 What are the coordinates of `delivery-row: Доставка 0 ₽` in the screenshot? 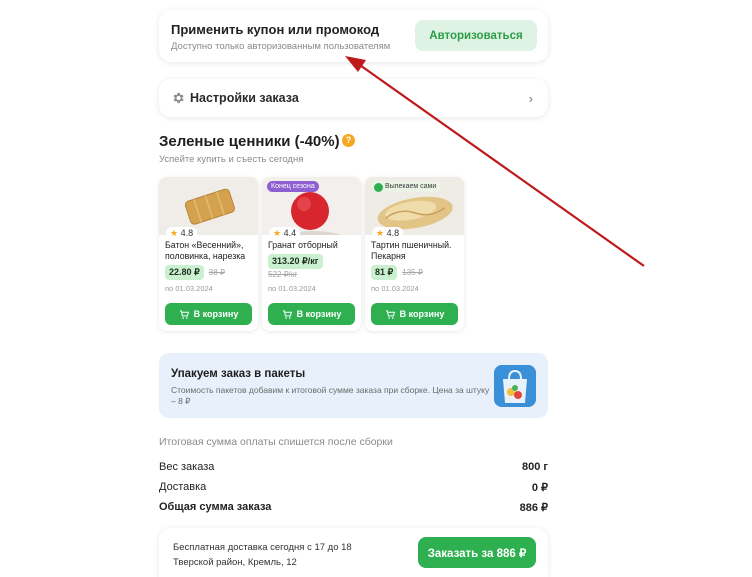 It's located at (353, 487).